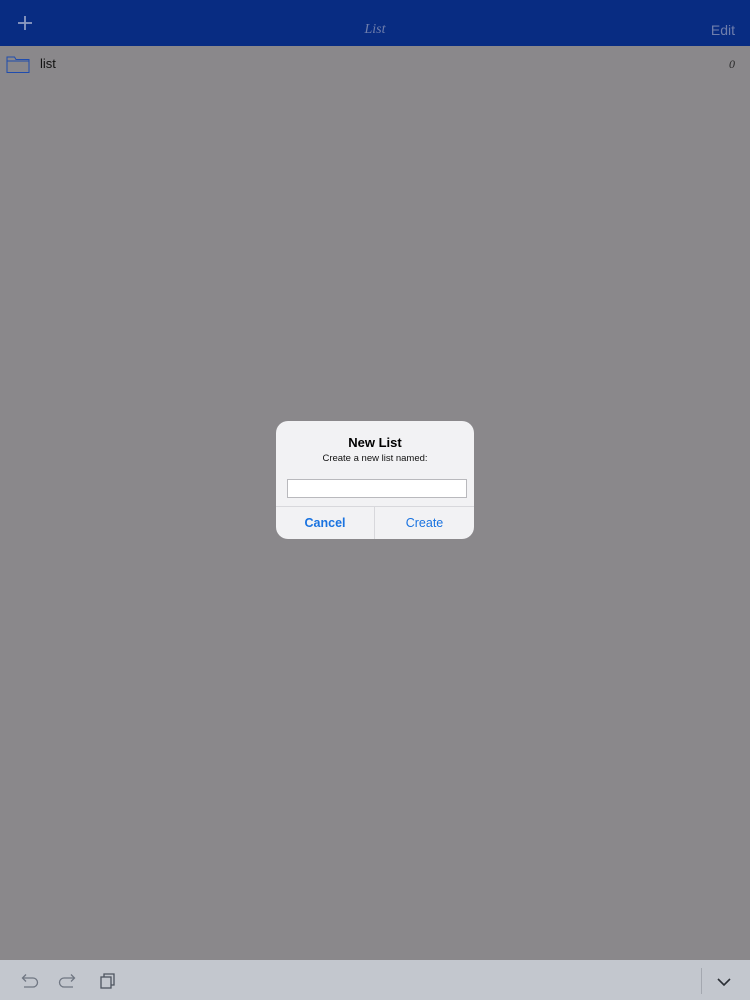 This screenshot has height=1000, width=750. I want to click on page-title: List, so click(375, 29).